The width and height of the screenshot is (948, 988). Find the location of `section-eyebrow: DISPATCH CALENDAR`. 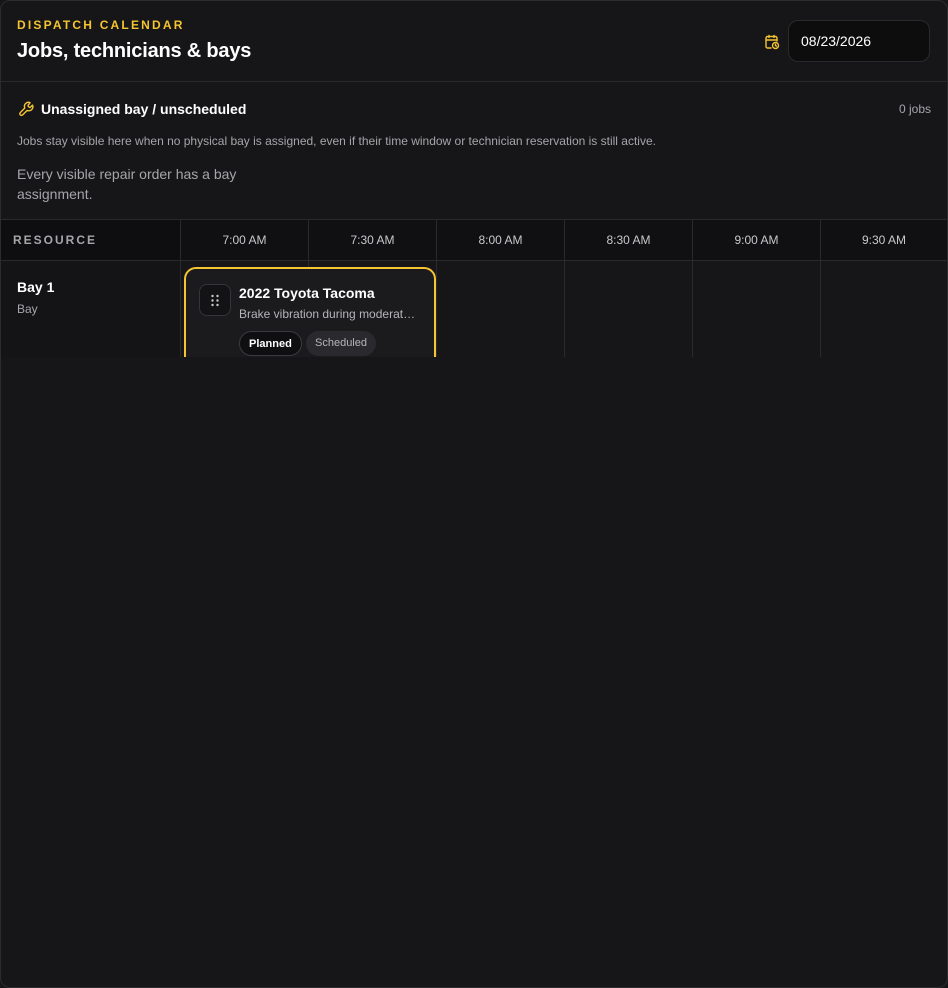

section-eyebrow: DISPATCH CALENDAR is located at coordinates (101, 25).